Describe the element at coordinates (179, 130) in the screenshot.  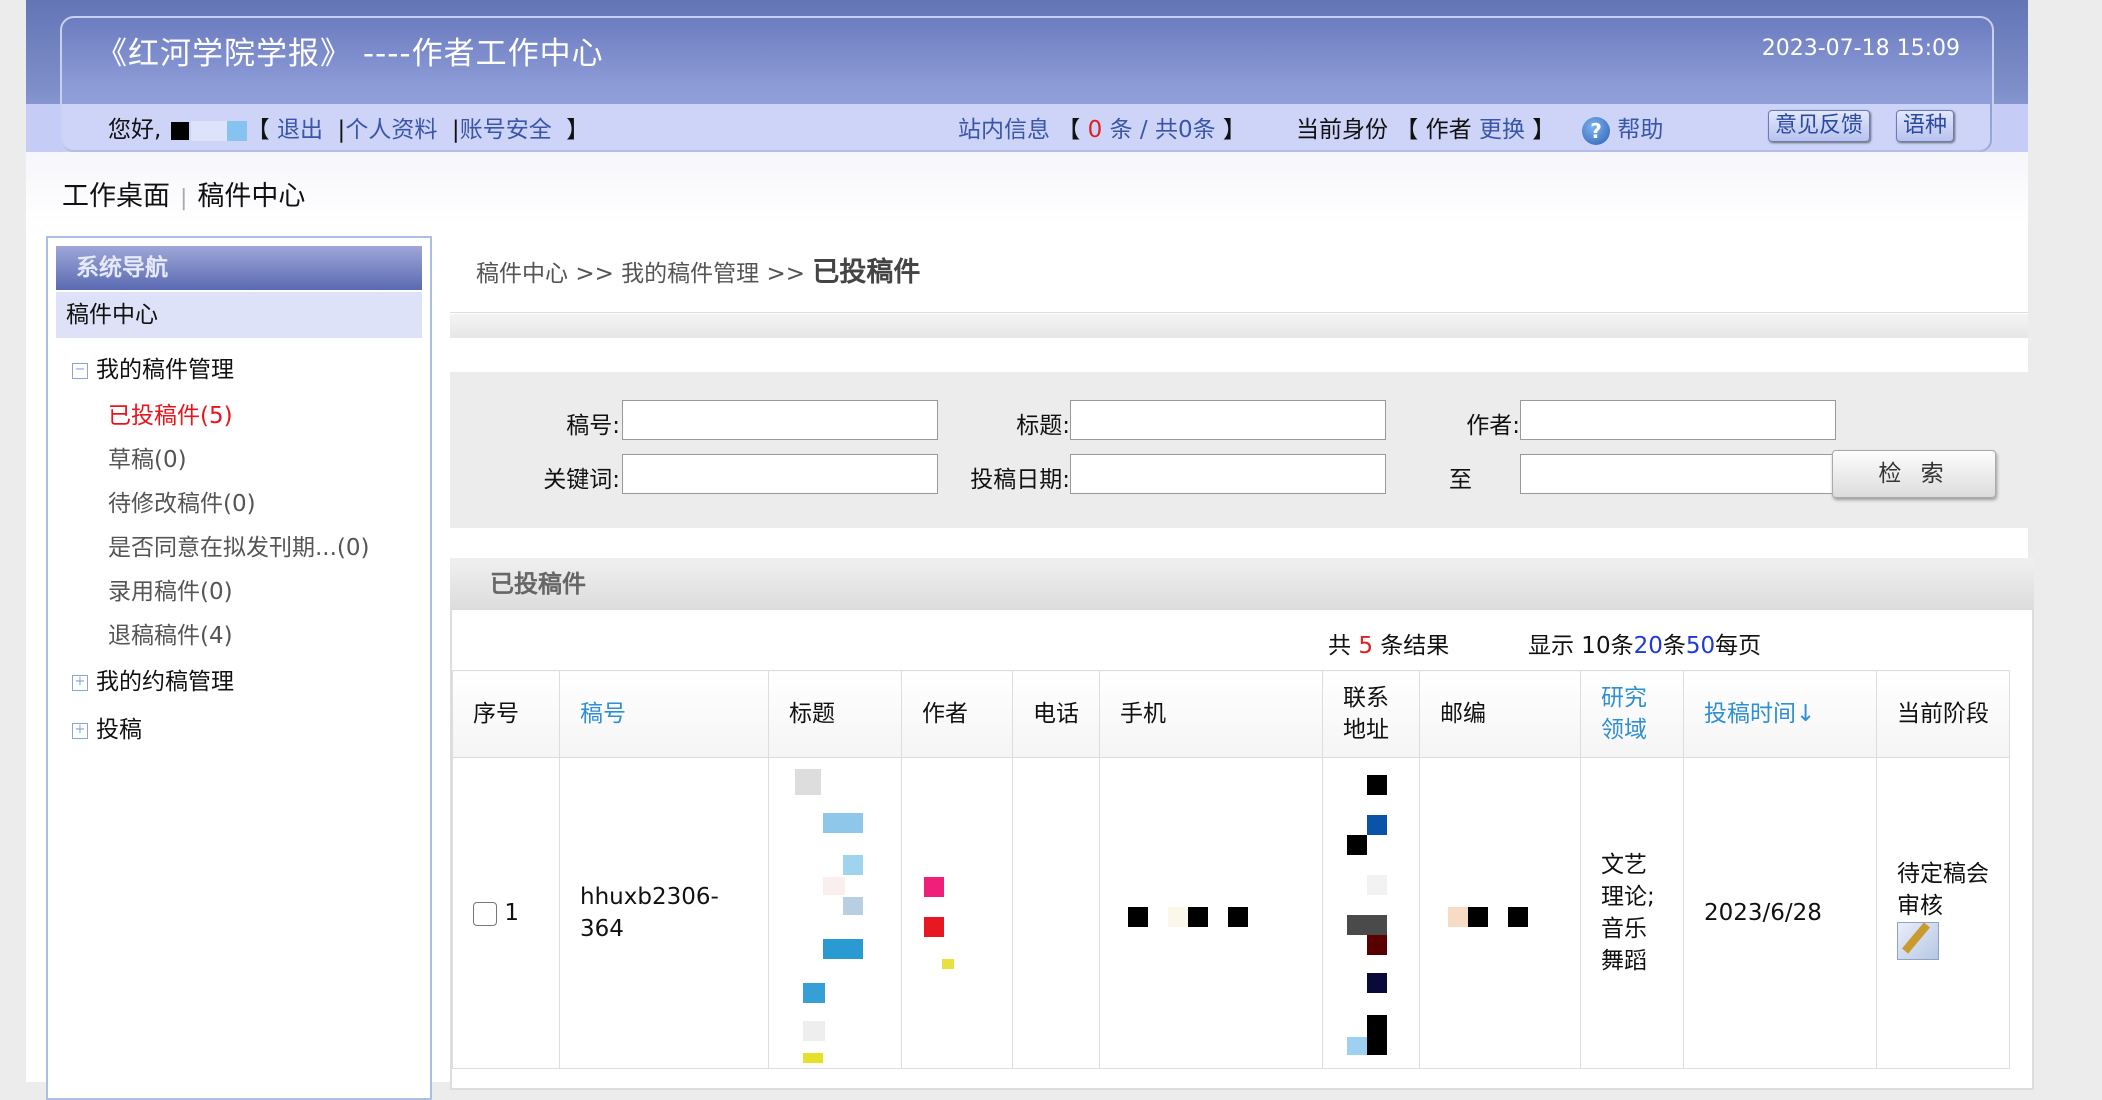
I see `redacted-username` at that location.